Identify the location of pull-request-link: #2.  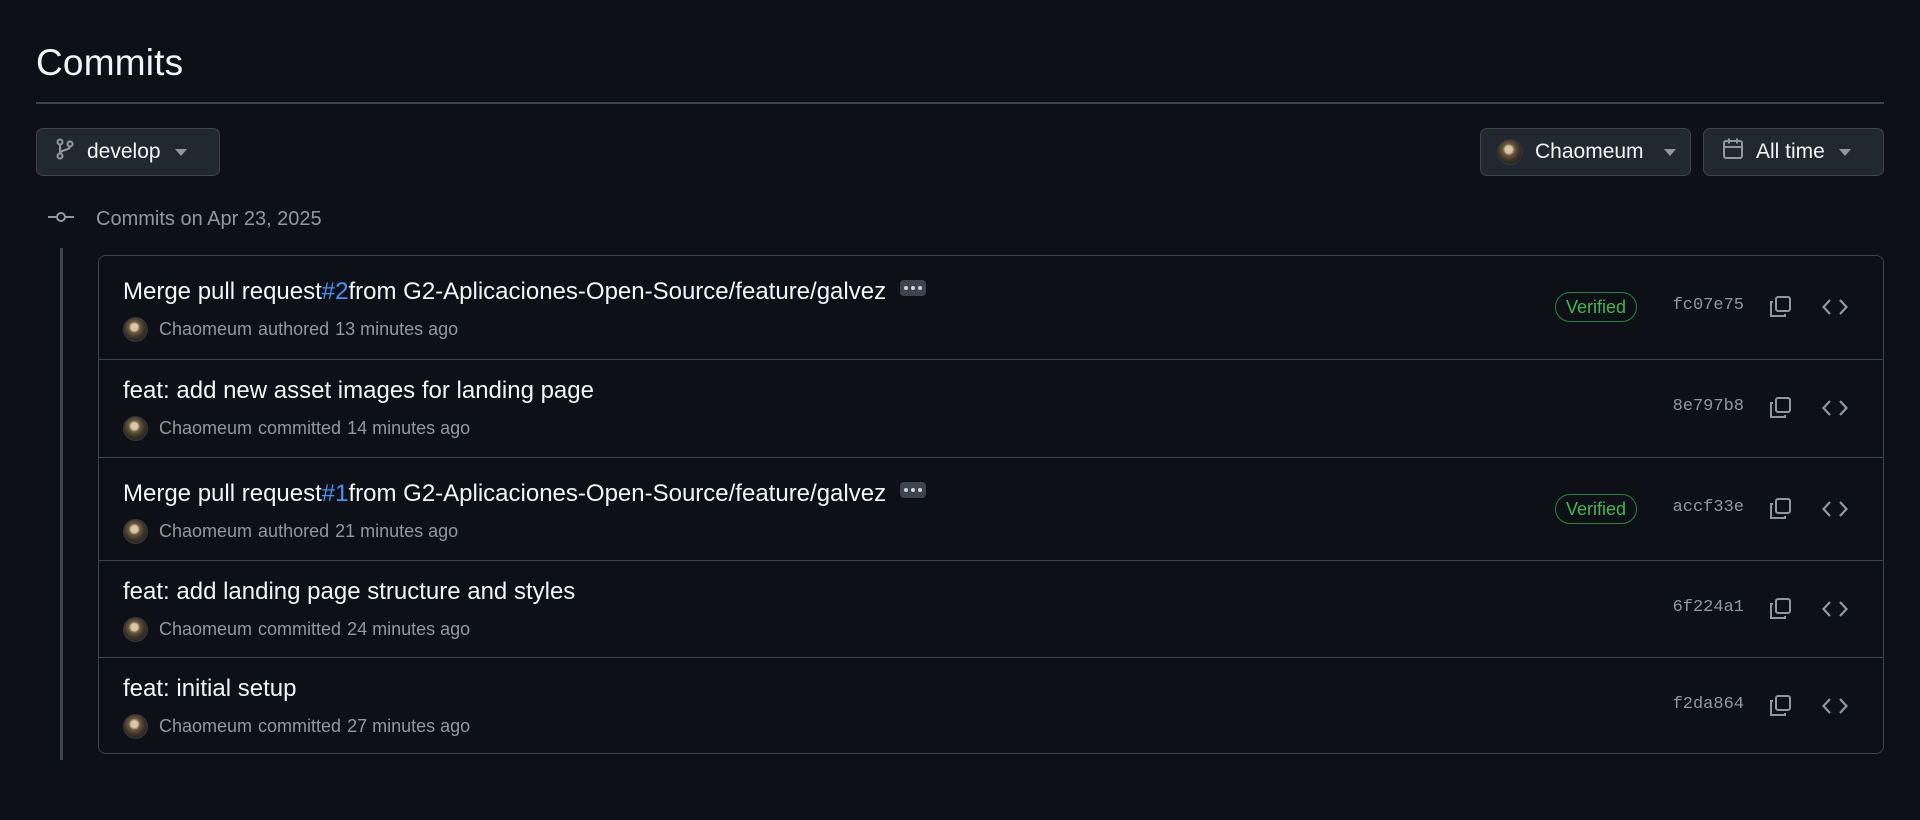
(335, 292).